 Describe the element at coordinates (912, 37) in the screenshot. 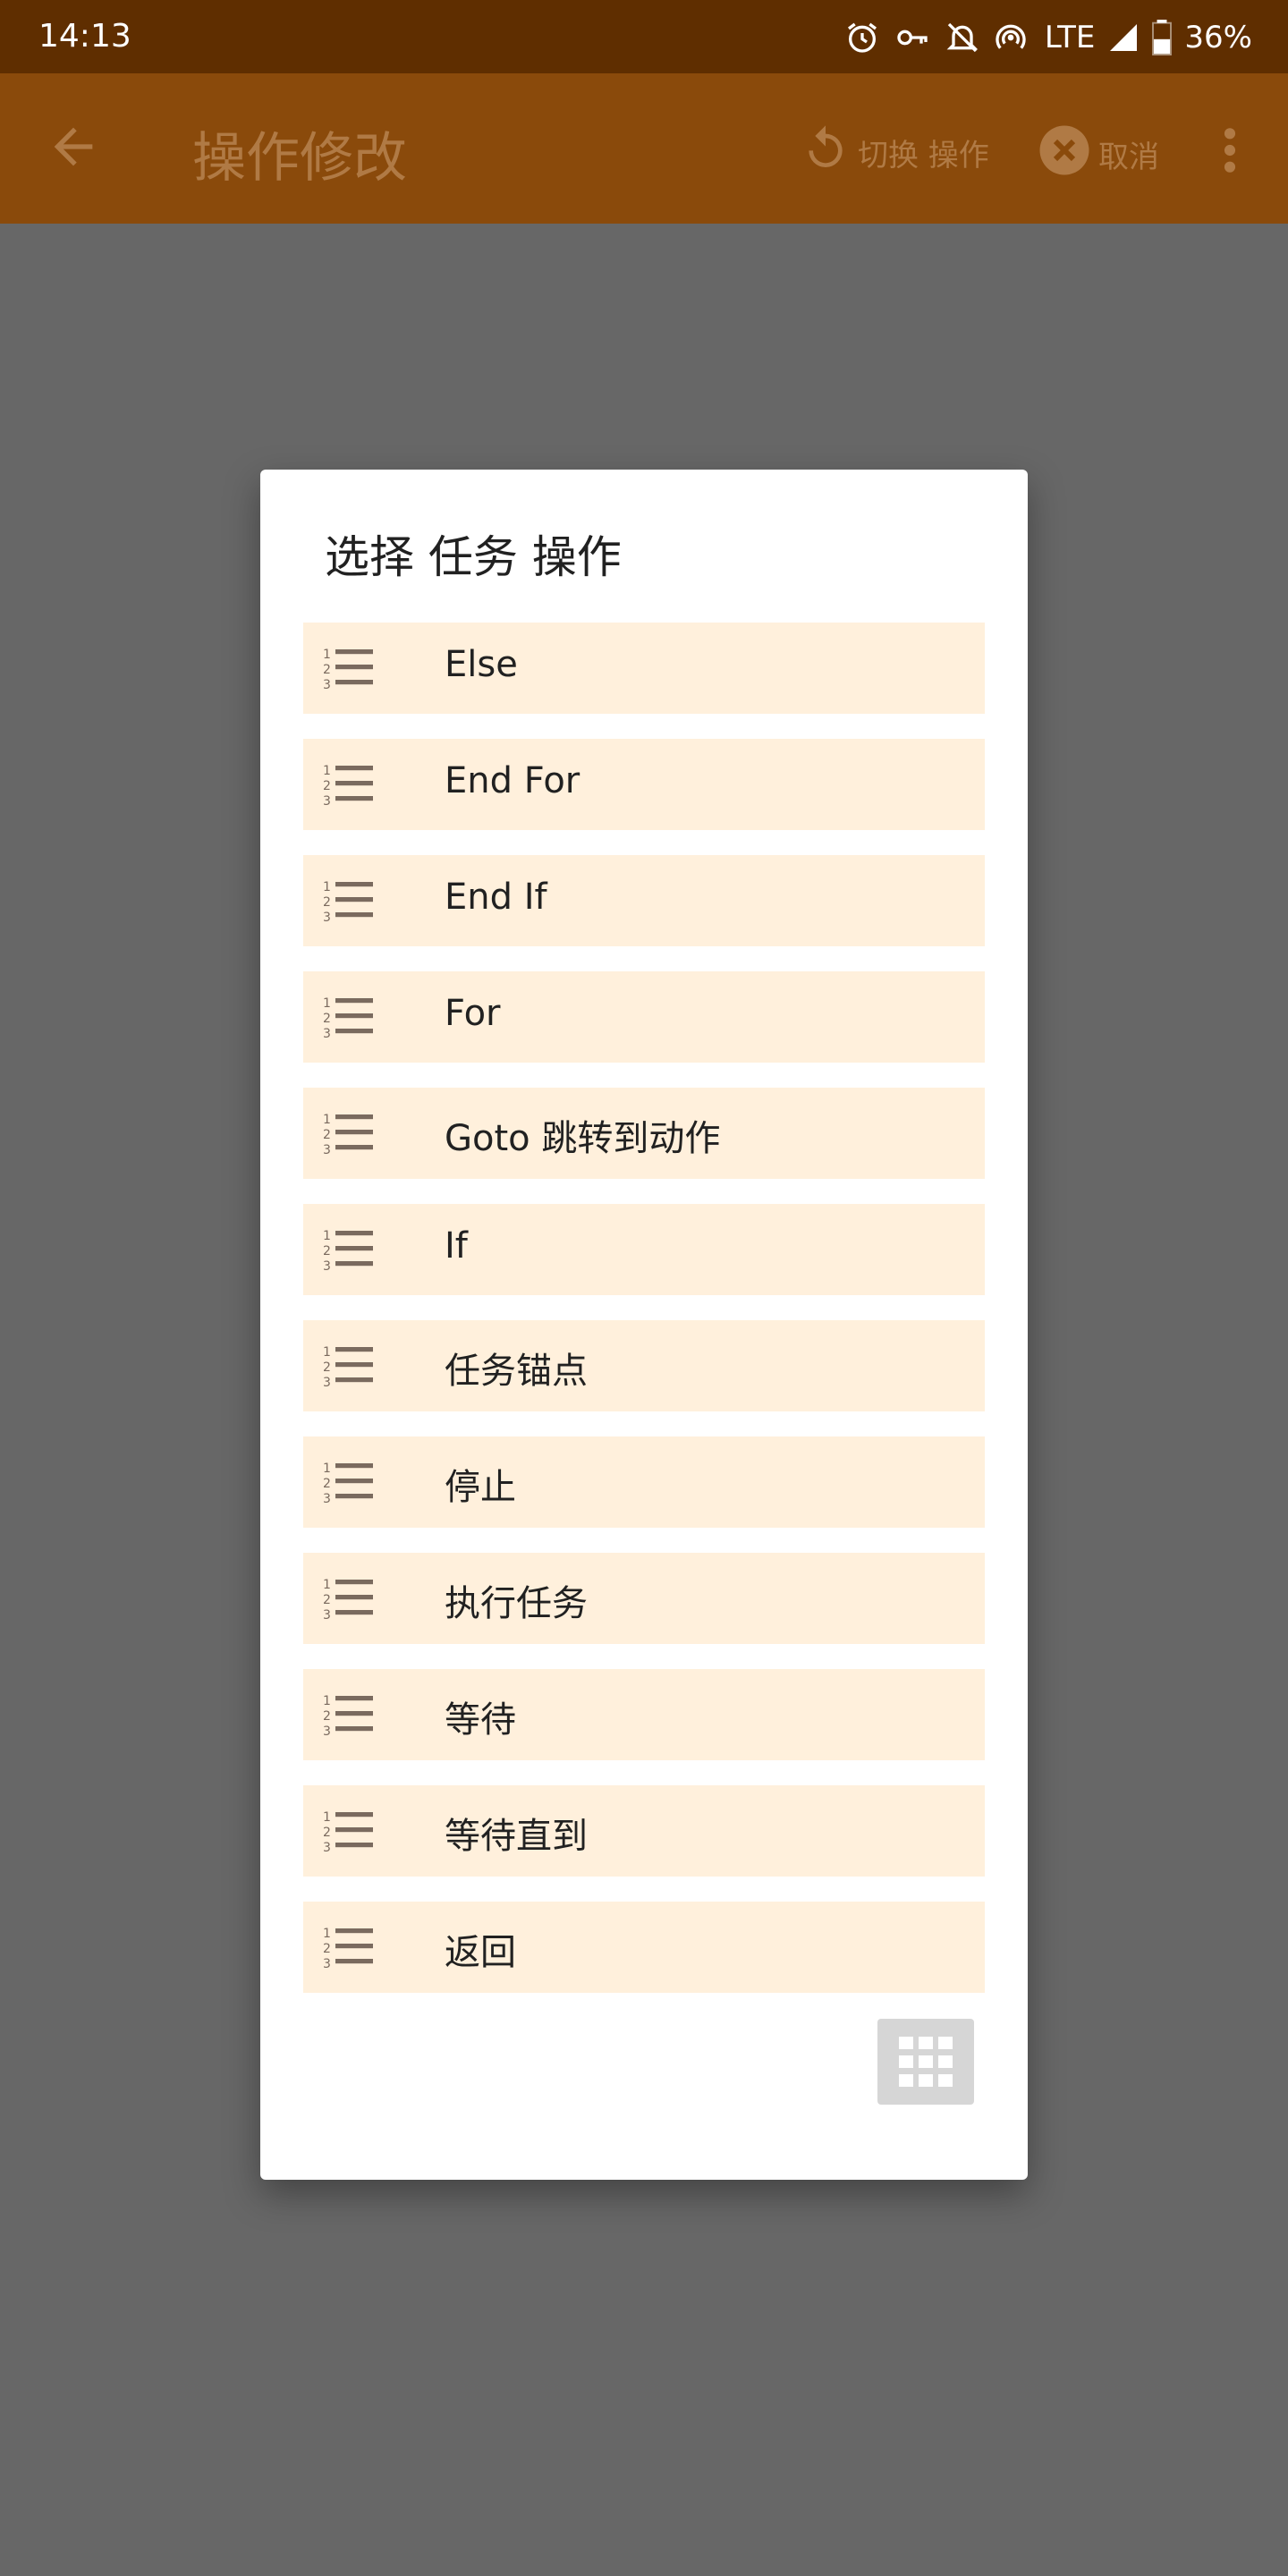

I see `vpn-key-icon` at that location.